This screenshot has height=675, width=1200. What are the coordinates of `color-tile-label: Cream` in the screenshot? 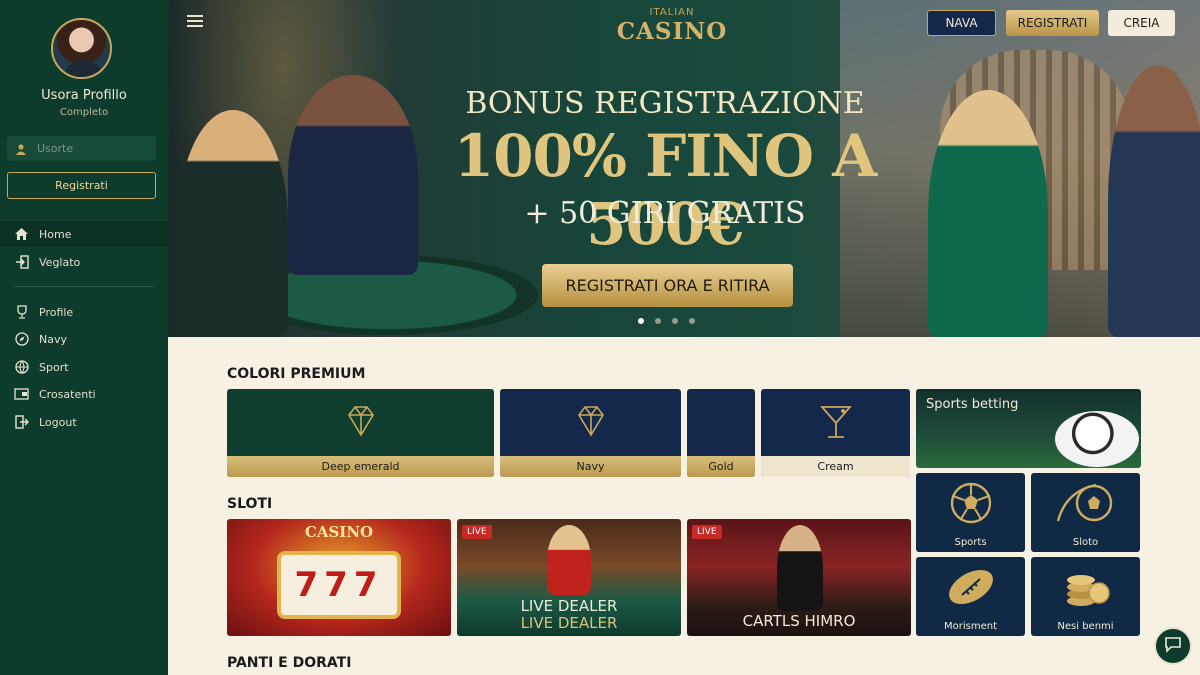 It's located at (835, 466).